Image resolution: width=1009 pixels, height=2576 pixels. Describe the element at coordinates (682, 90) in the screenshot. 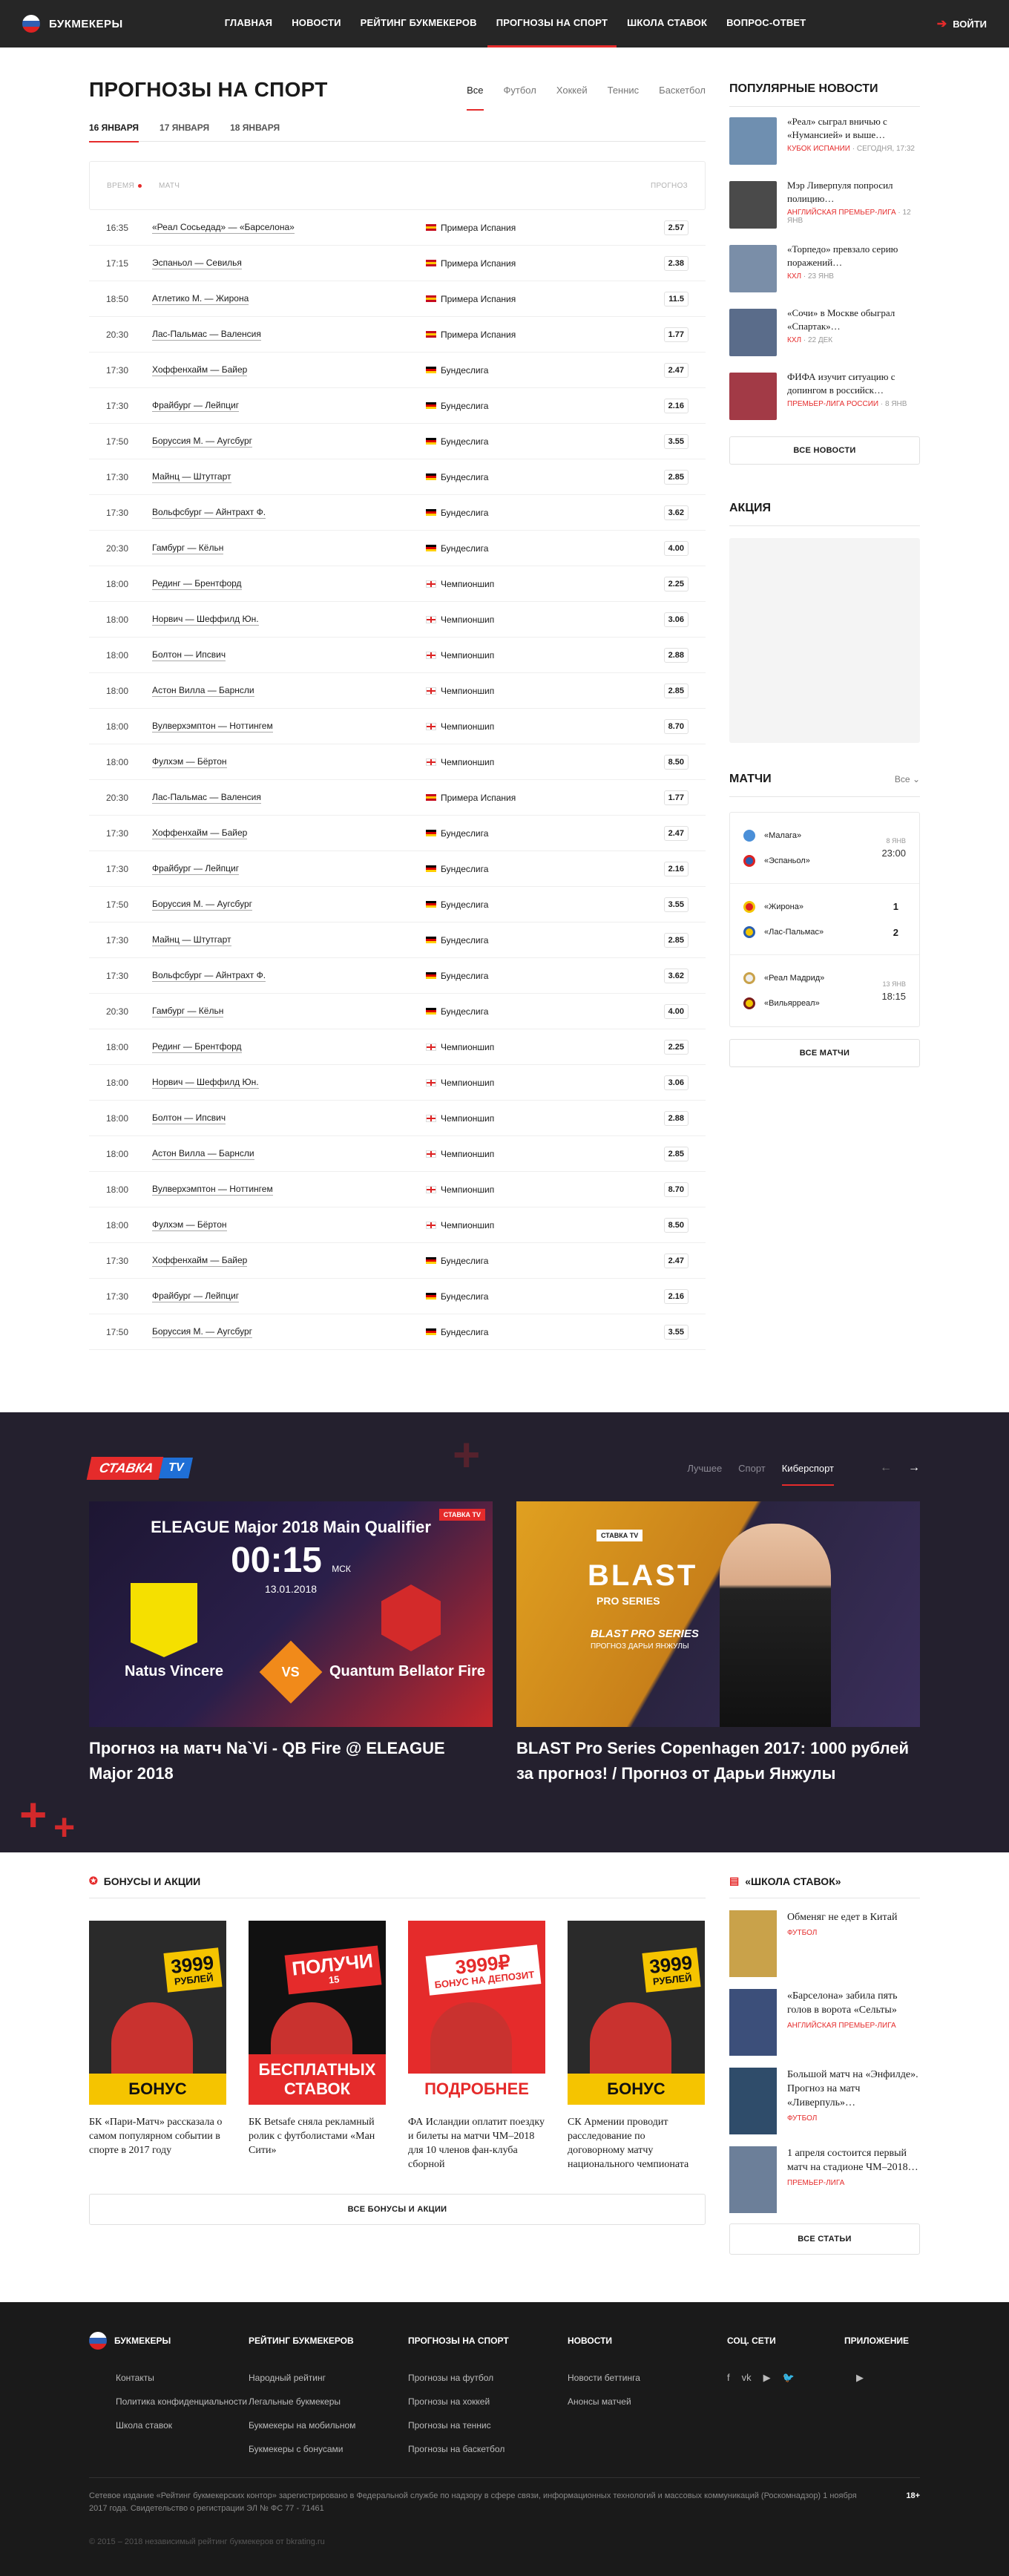

I see `tab-basketball: Баскетбол` at that location.